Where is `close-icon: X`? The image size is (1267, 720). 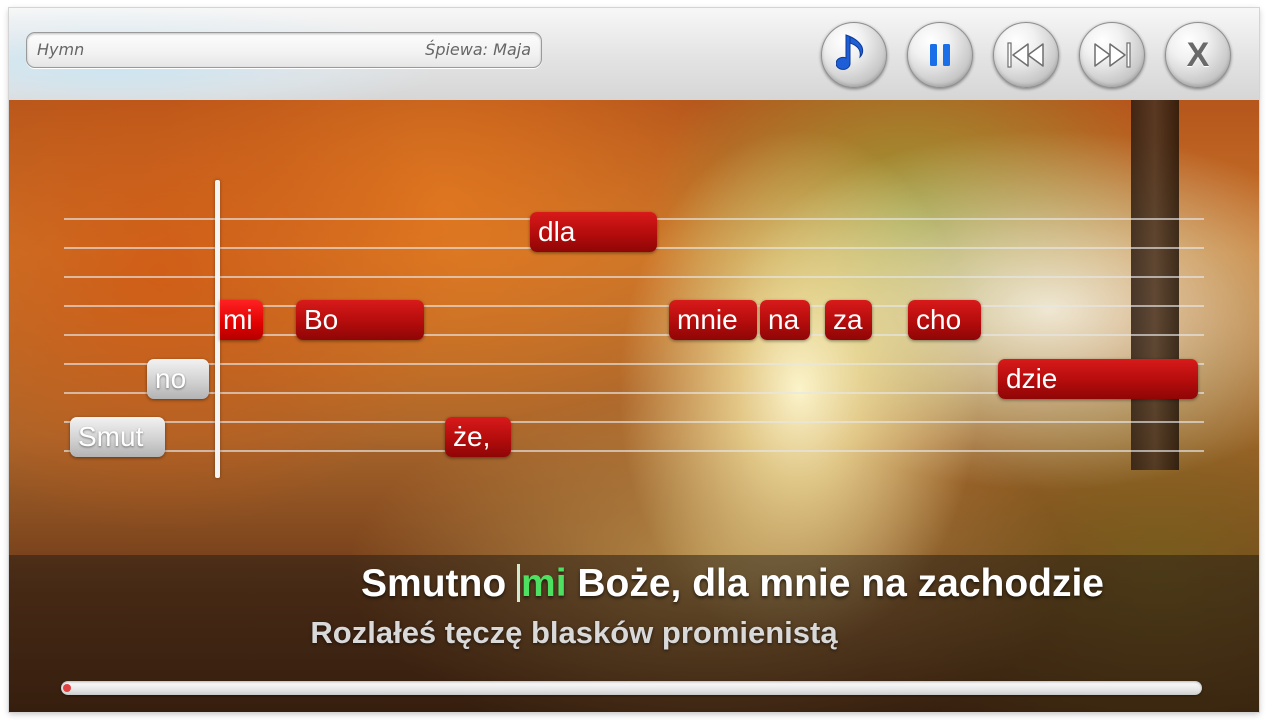 close-icon: X is located at coordinates (1198, 54).